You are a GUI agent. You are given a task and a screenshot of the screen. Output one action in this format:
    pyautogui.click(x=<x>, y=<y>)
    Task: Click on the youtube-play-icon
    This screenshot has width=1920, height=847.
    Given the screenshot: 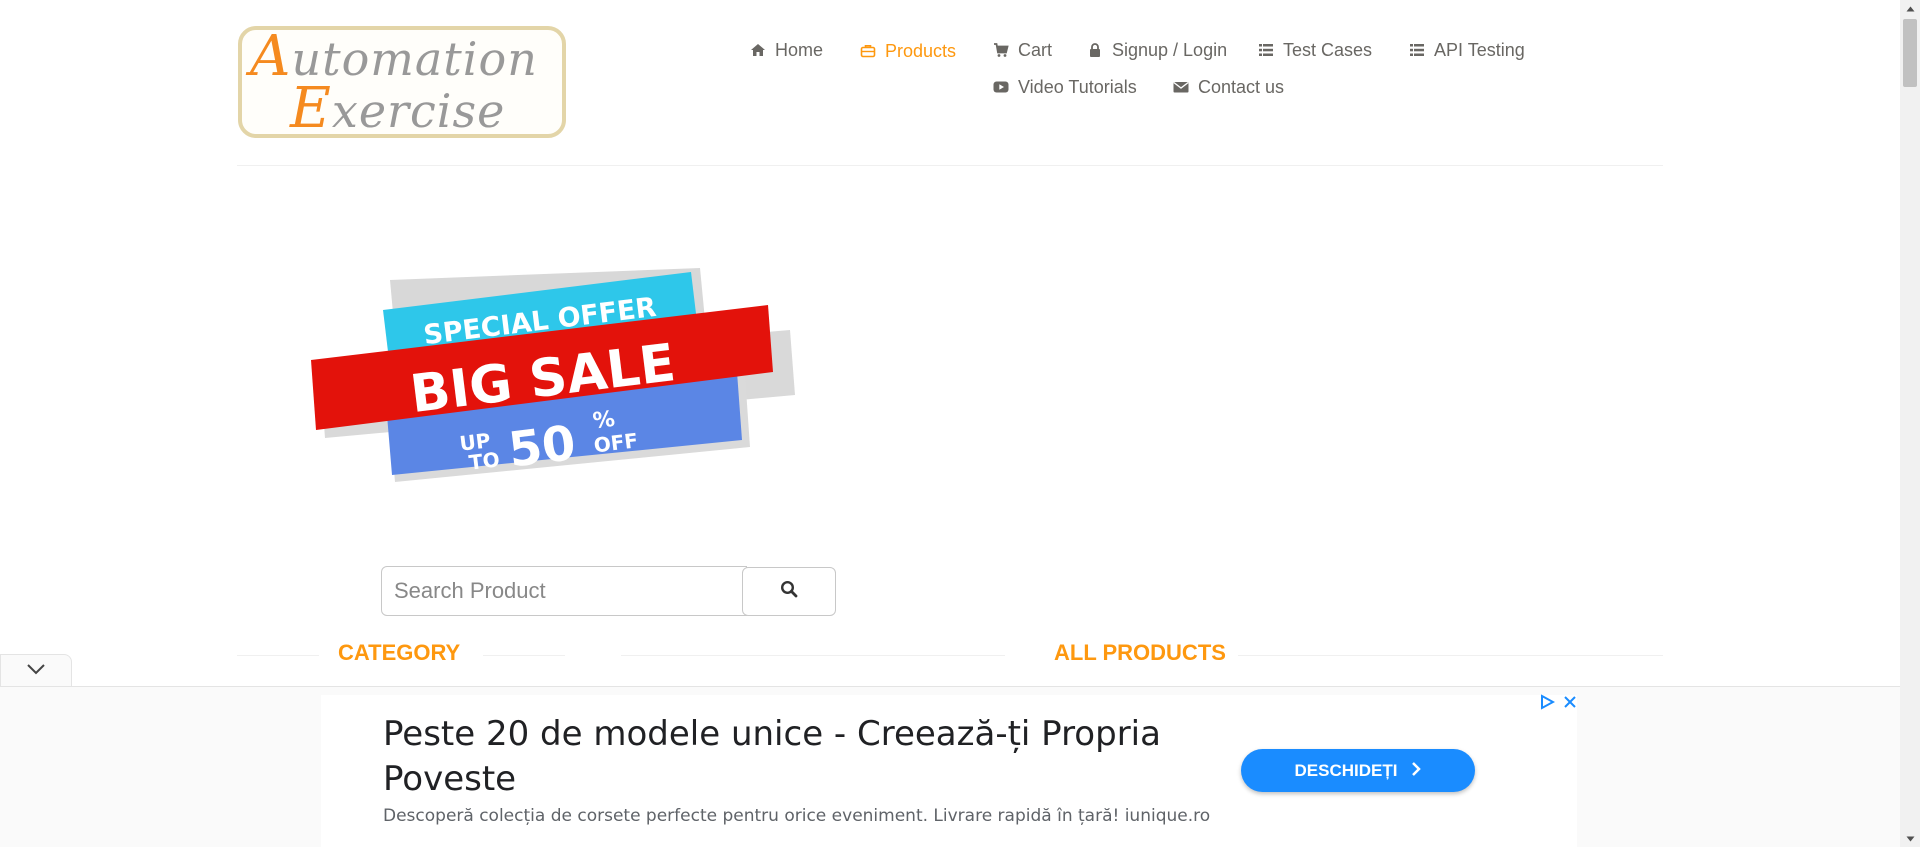 What is the action you would take?
    pyautogui.click(x=1001, y=87)
    